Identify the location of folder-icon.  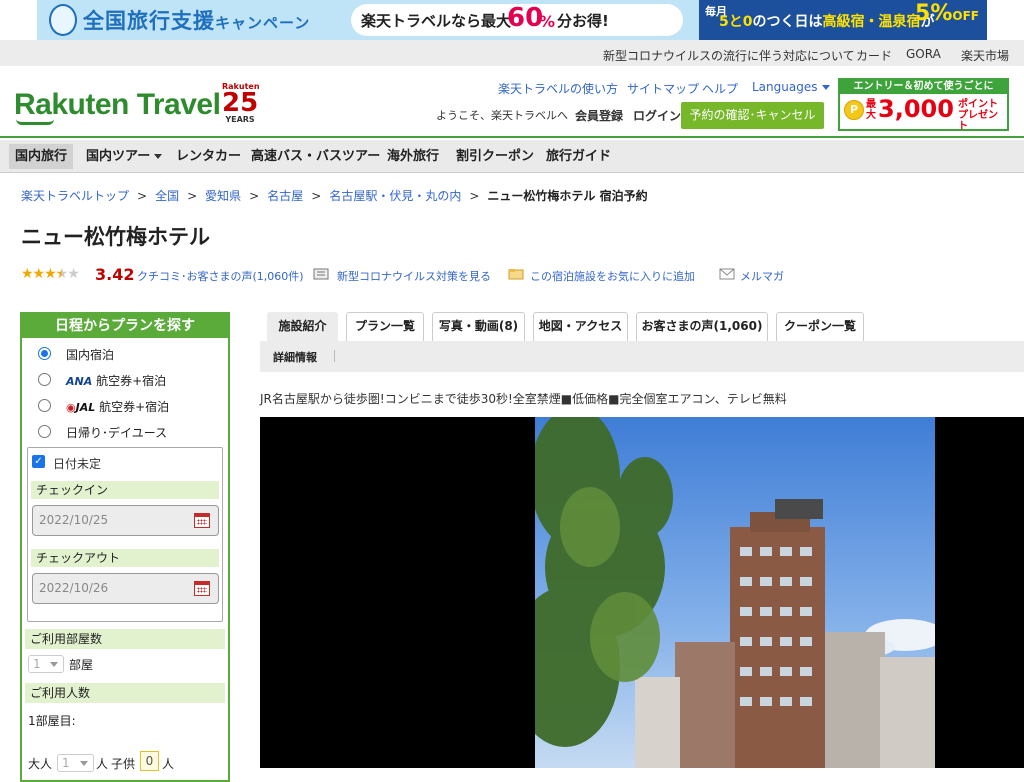
(516, 274).